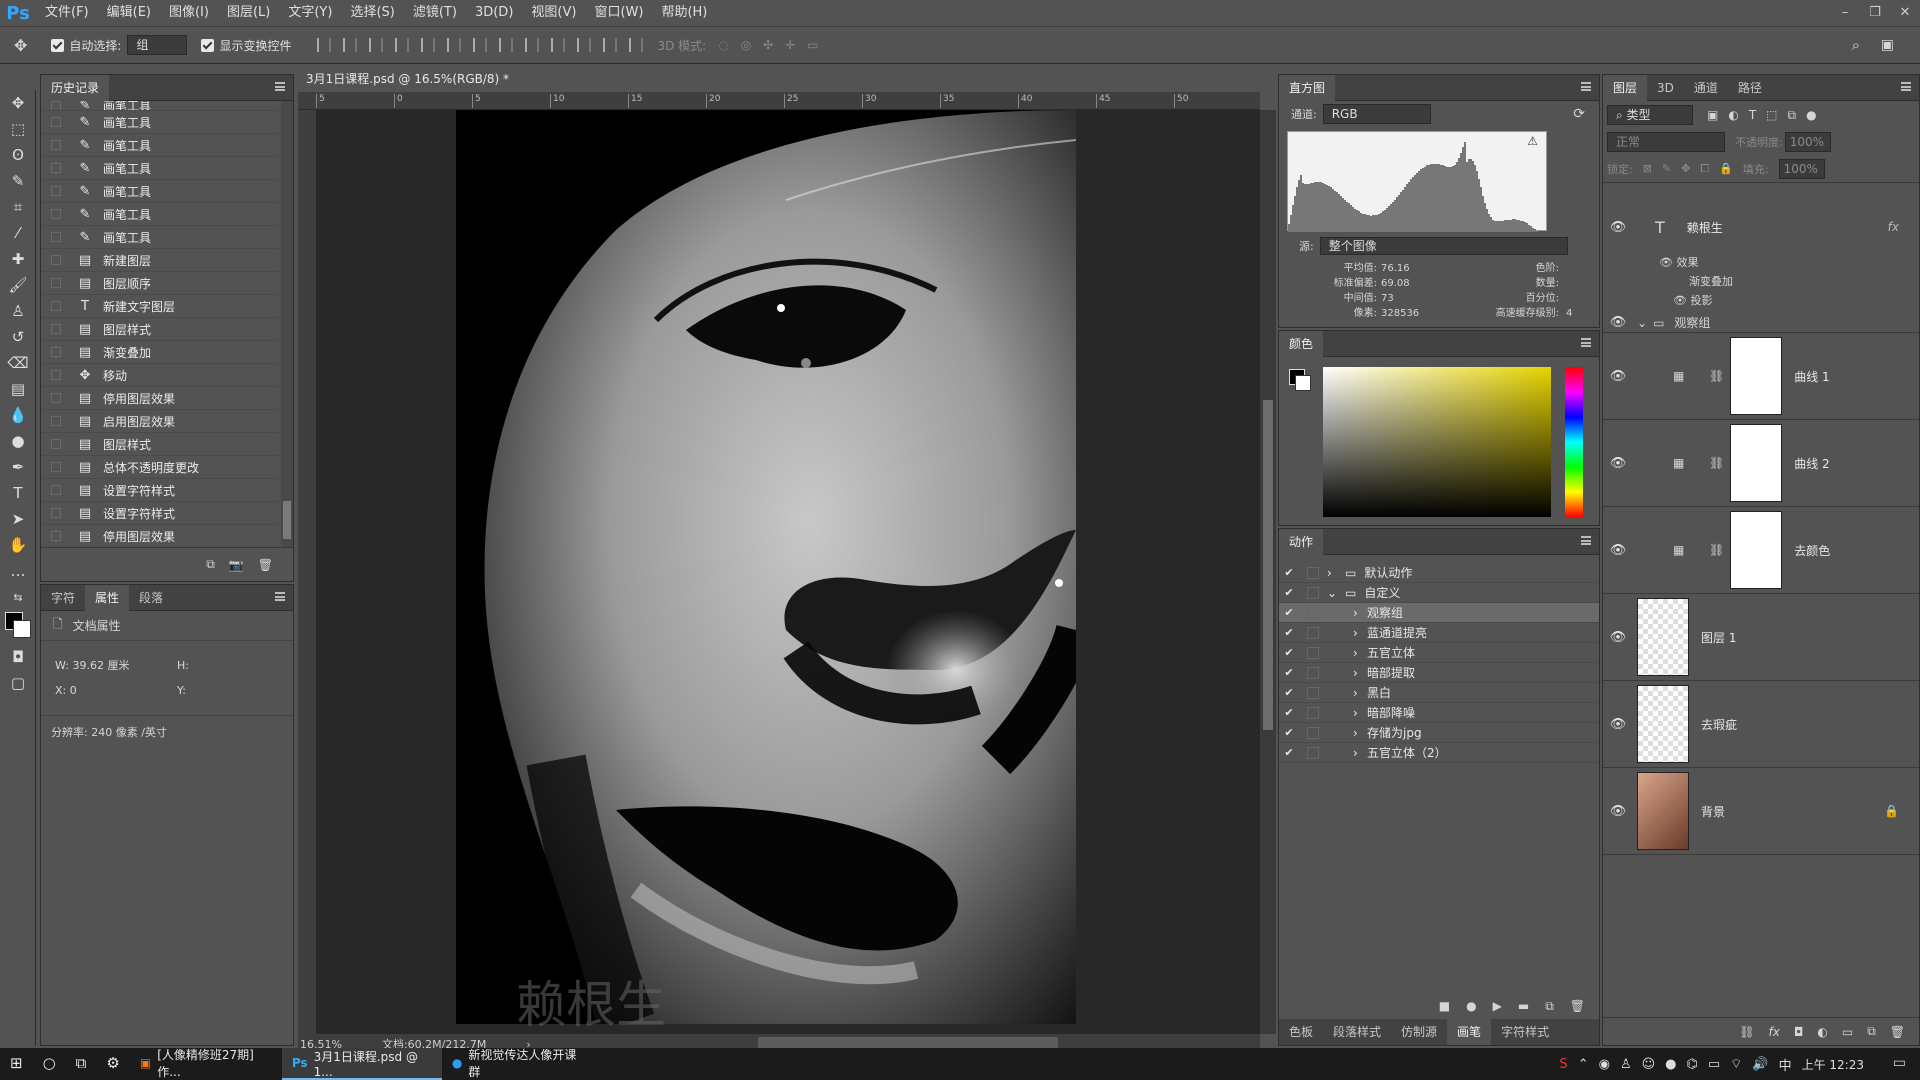 This screenshot has width=1920, height=1080. I want to click on delete-trash-icon: 🗑, so click(265, 565).